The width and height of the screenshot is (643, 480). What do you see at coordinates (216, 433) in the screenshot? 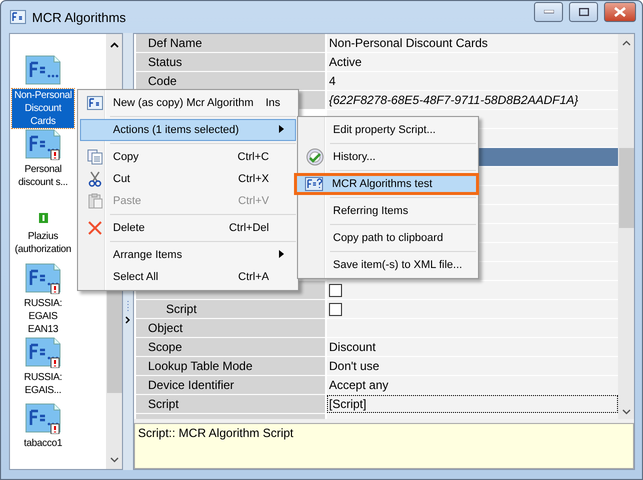
I see `description-text: Script:: MCR Algorithm Script` at bounding box center [216, 433].